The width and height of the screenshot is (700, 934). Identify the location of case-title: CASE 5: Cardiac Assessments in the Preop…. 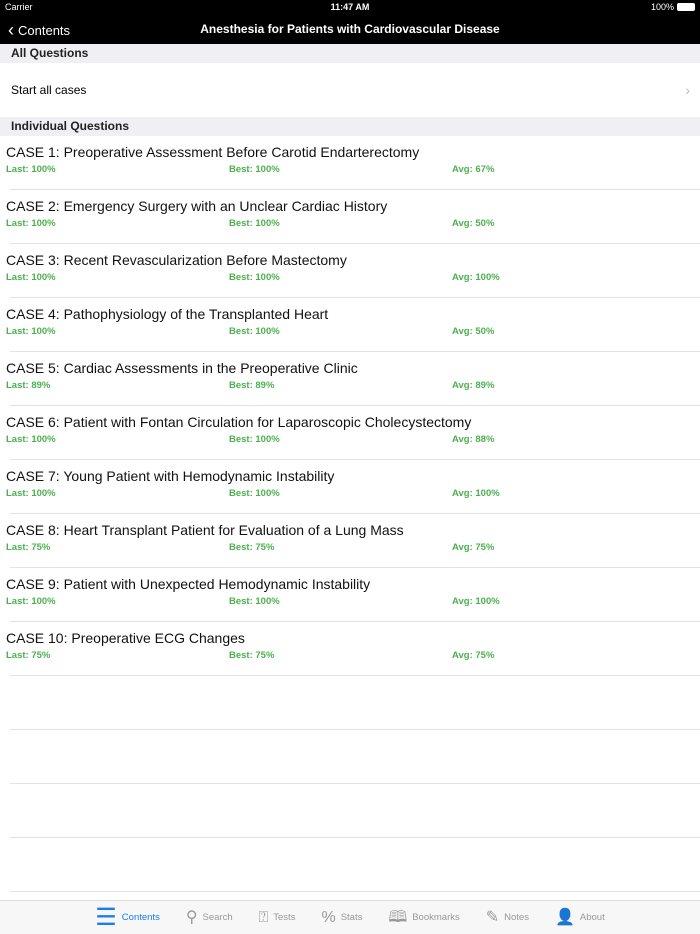
(182, 368).